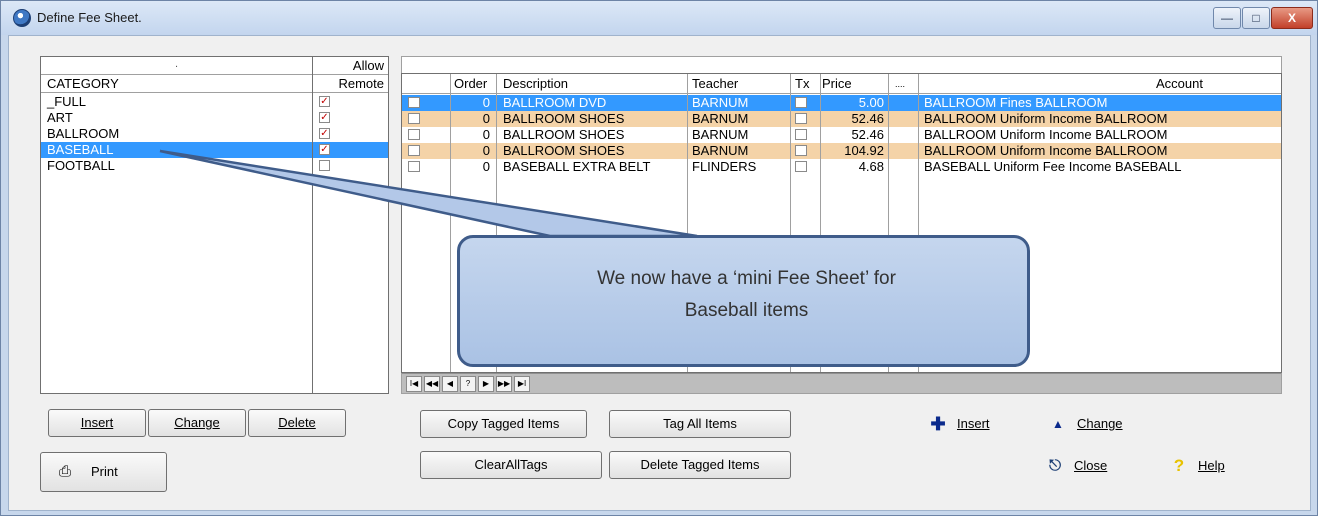 The image size is (1318, 516). What do you see at coordinates (214, 134) in the screenshot?
I see `category-row: BALLROOM ✓` at bounding box center [214, 134].